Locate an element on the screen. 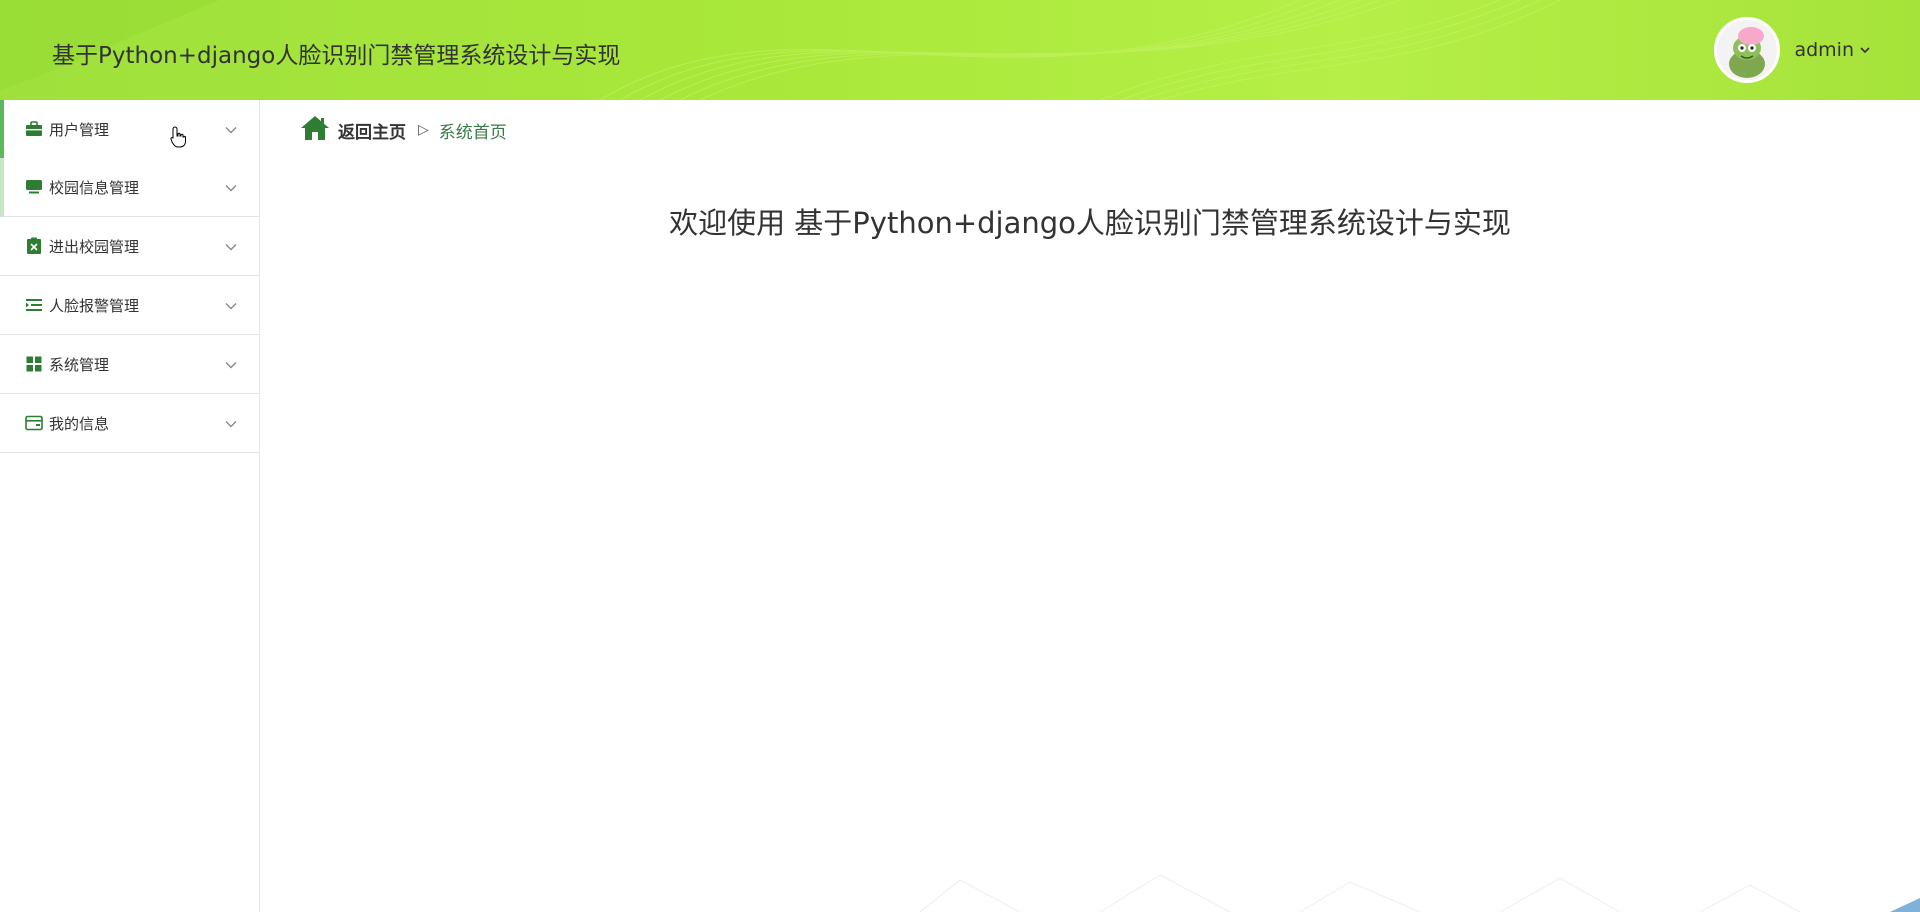 The width and height of the screenshot is (1920, 912). sidebar-item-label: 系统管理 is located at coordinates (79, 364).